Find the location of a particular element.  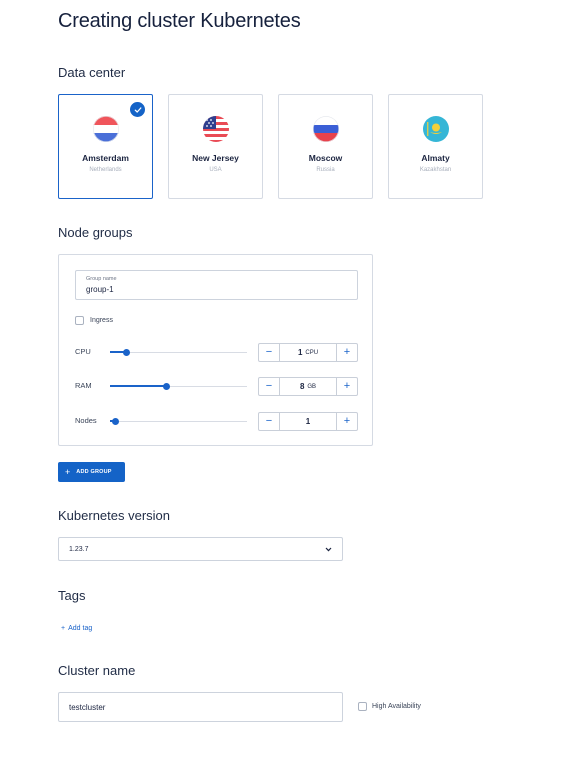

group-name-value: group-1 is located at coordinates (100, 289).